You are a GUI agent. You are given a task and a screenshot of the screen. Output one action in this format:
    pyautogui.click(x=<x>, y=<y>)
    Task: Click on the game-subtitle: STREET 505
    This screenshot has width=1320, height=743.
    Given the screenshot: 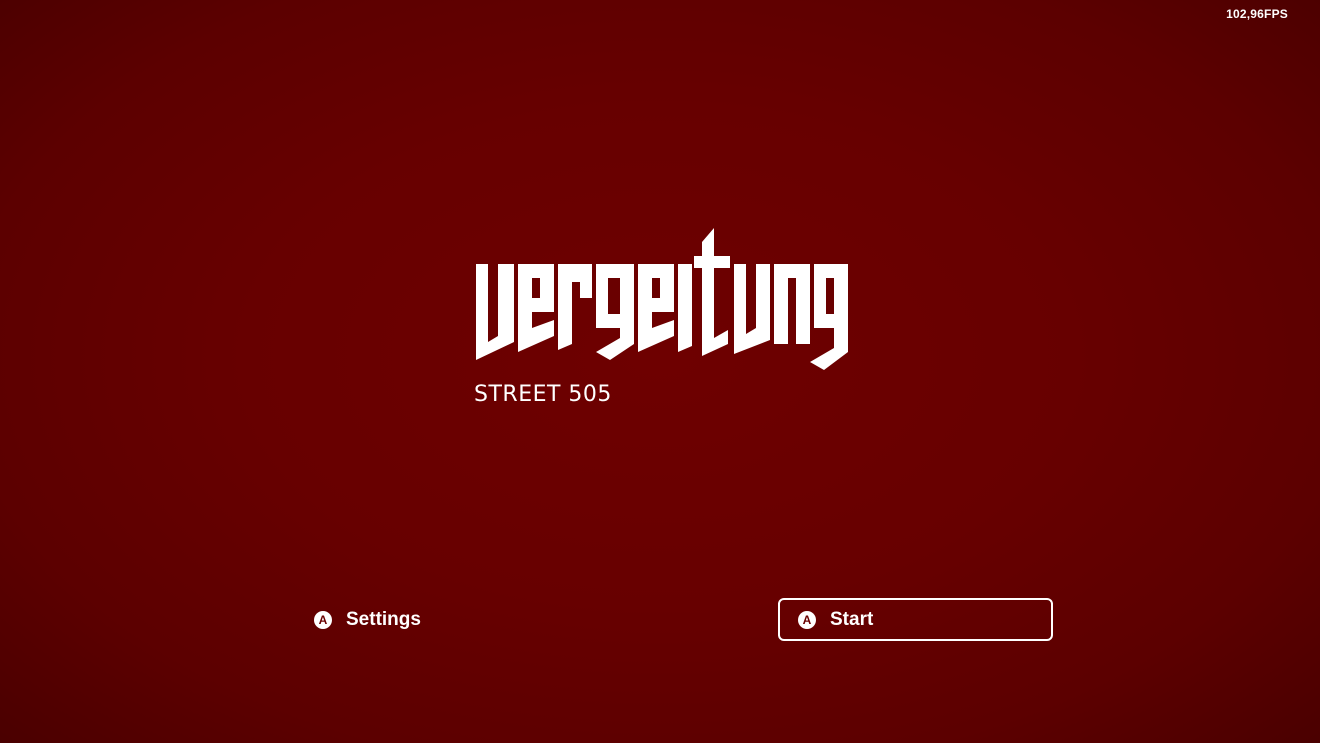 What is the action you would take?
    pyautogui.click(x=543, y=394)
    